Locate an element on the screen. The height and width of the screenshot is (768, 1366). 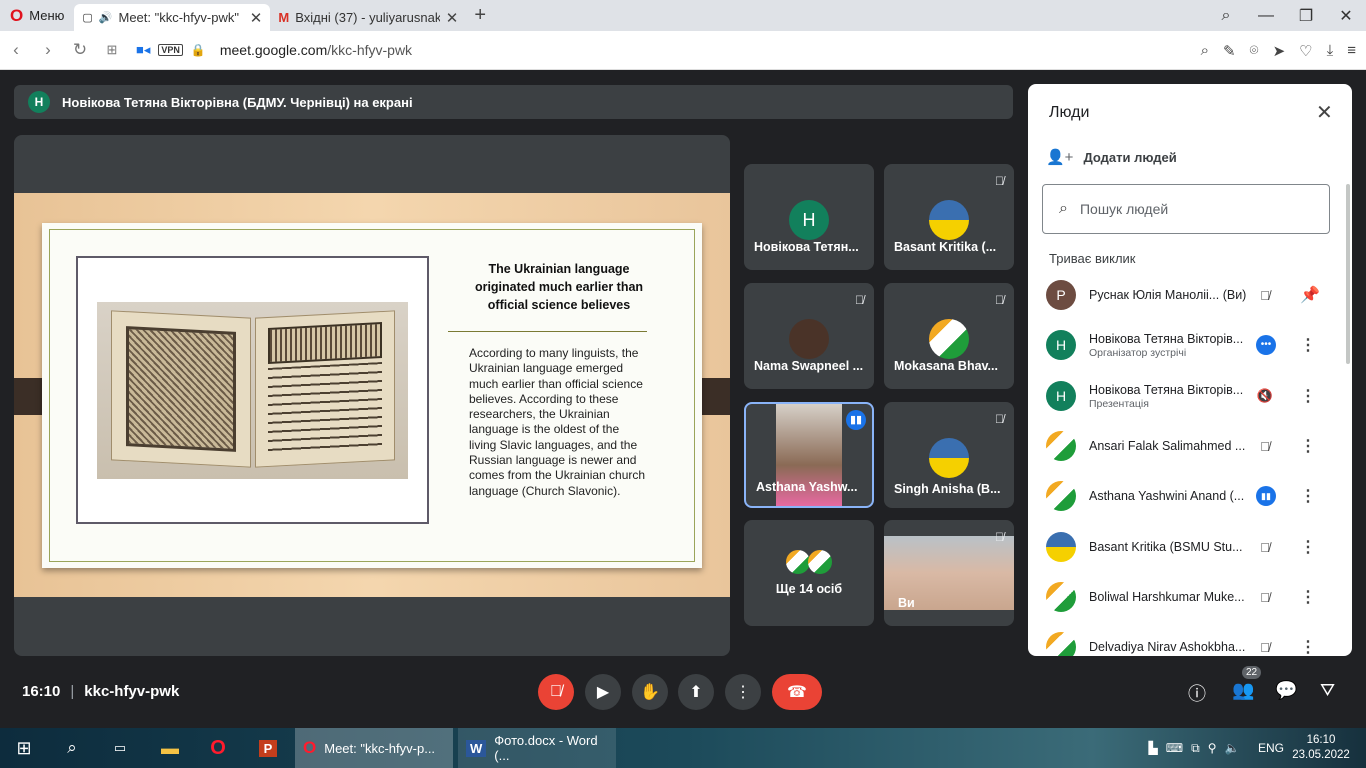
usb-icon: ⚲ is located at coordinates (1212, 748).